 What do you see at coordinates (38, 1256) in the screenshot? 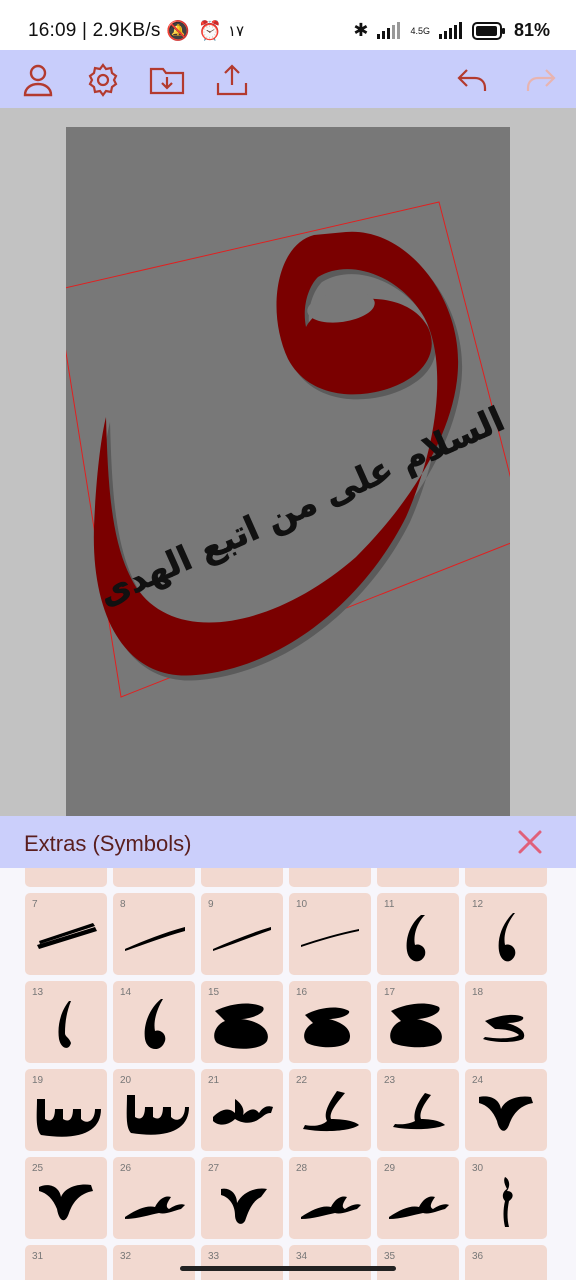
I see `symbol-number: 31` at bounding box center [38, 1256].